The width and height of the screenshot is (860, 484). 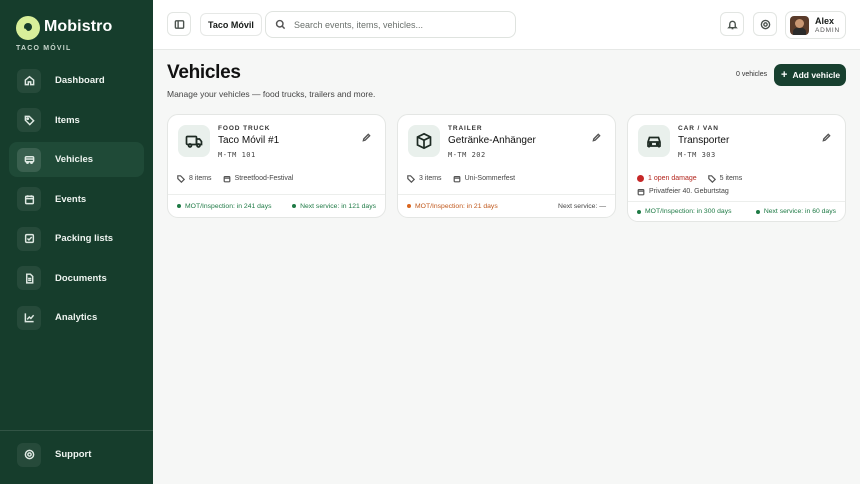 I want to click on sidebar-item-analytics: Analytics, so click(x=76, y=317).